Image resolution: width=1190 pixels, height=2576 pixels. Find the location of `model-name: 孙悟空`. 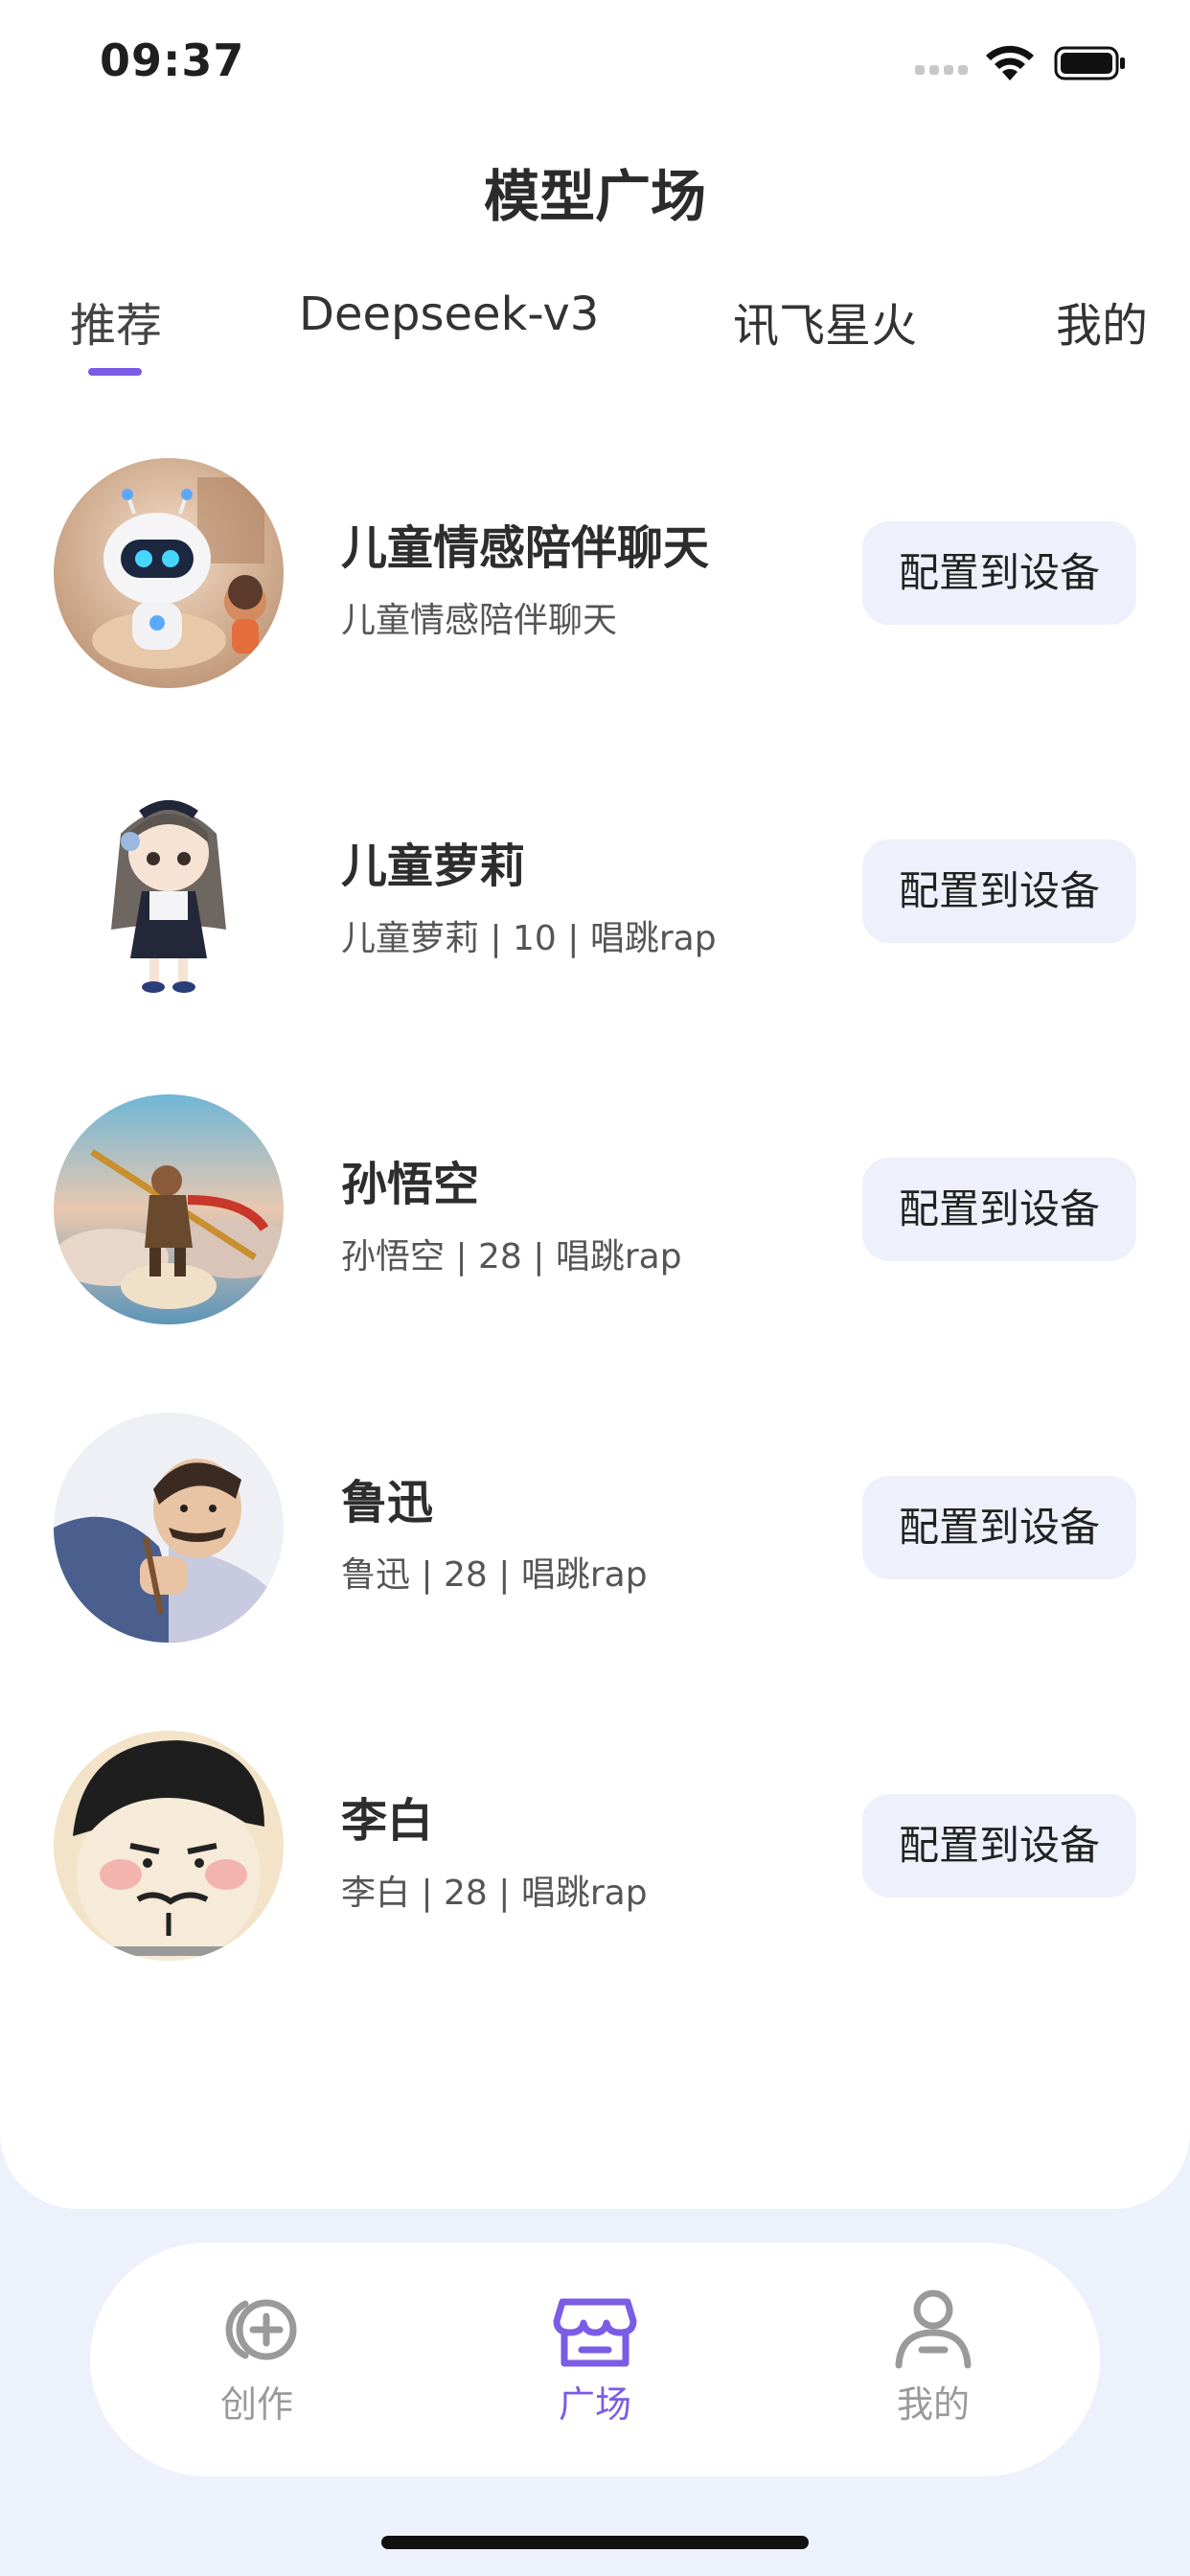

model-name: 孙悟空 is located at coordinates (411, 1184).